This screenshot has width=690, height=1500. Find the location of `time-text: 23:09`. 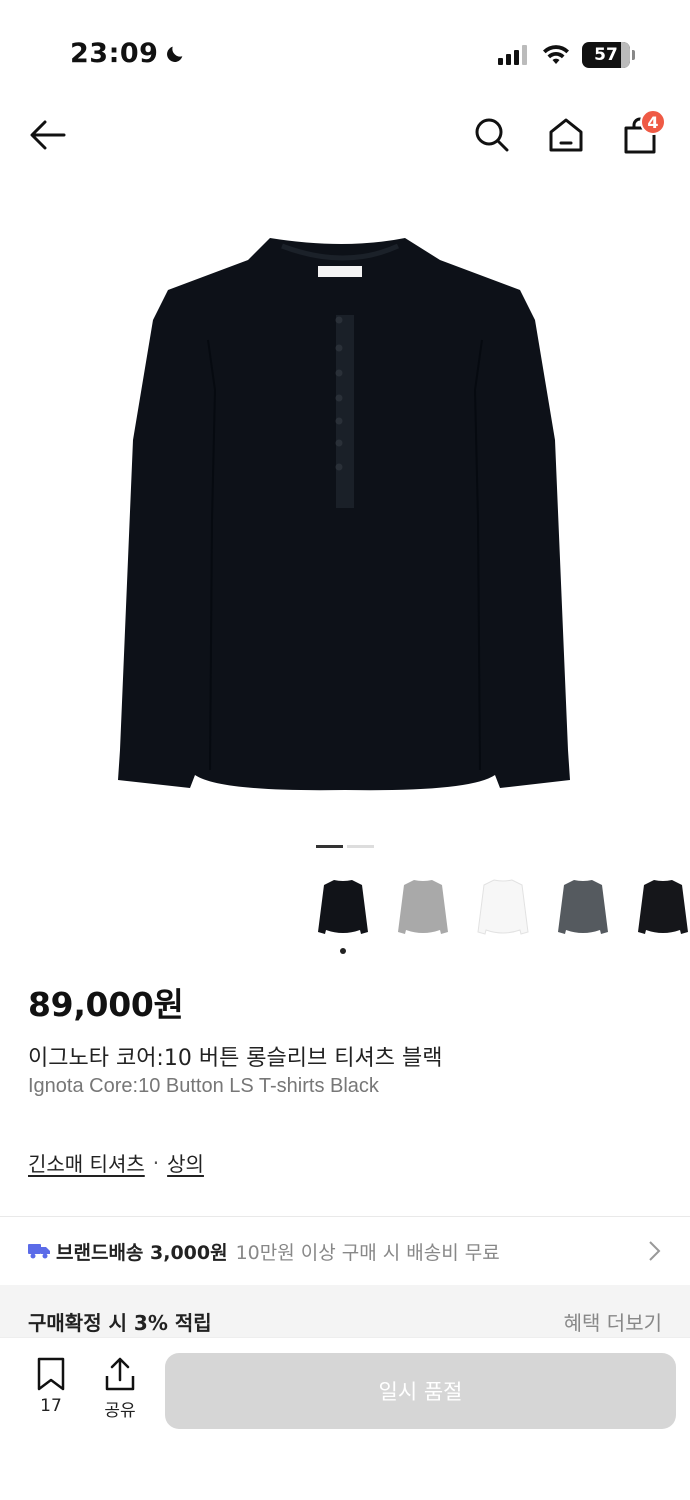

time-text: 23:09 is located at coordinates (114, 53).